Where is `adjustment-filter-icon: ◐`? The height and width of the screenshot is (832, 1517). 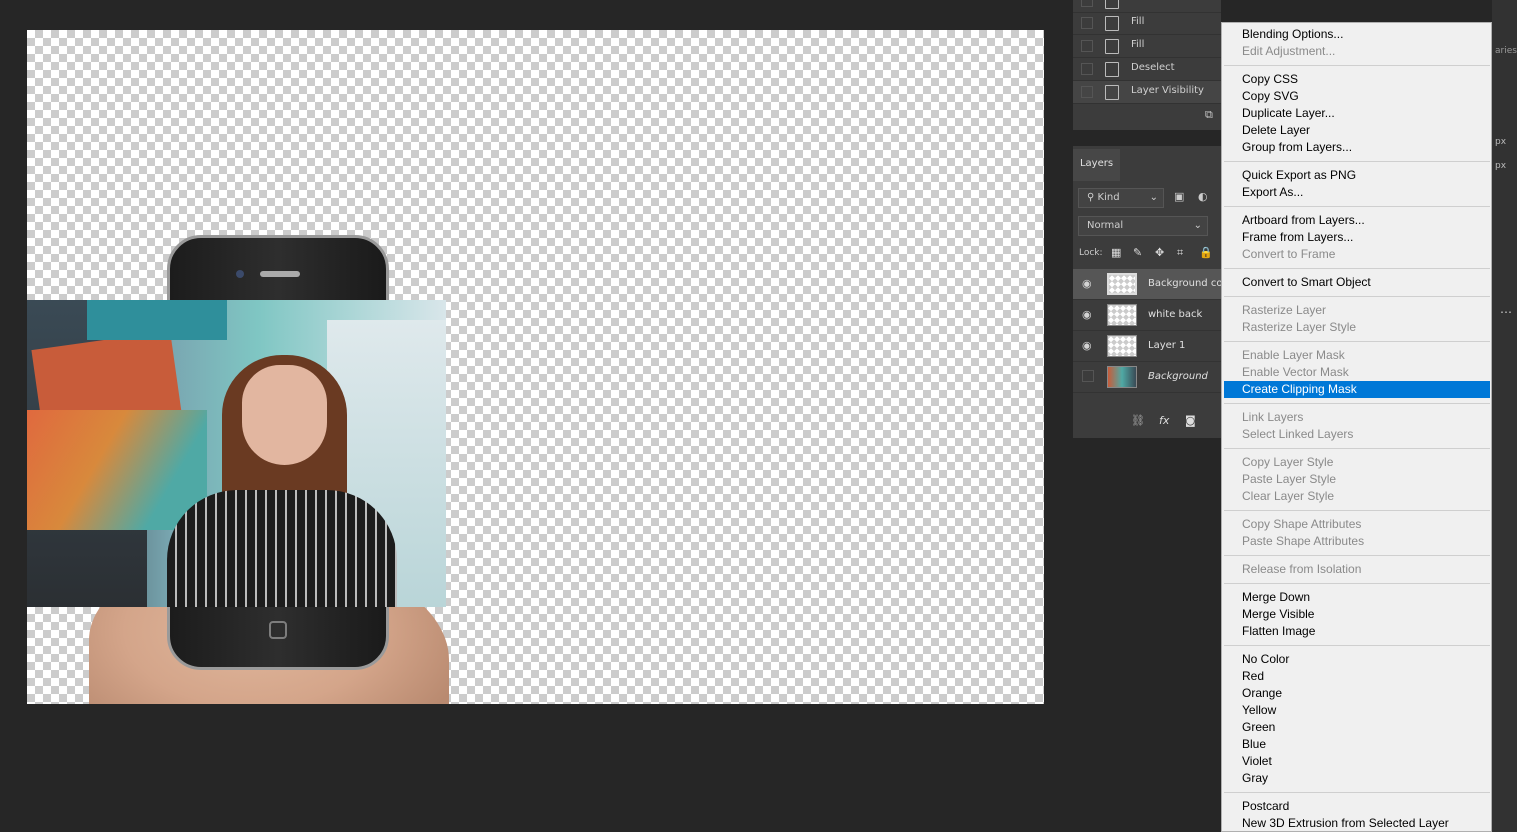 adjustment-filter-icon: ◐ is located at coordinates (1203, 196).